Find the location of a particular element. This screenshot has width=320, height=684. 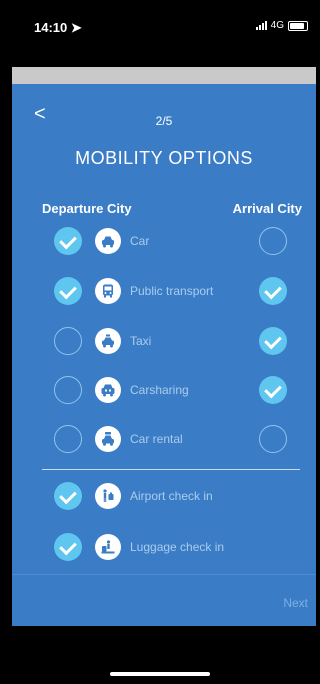

airport-checkin-icon is located at coordinates (108, 496).